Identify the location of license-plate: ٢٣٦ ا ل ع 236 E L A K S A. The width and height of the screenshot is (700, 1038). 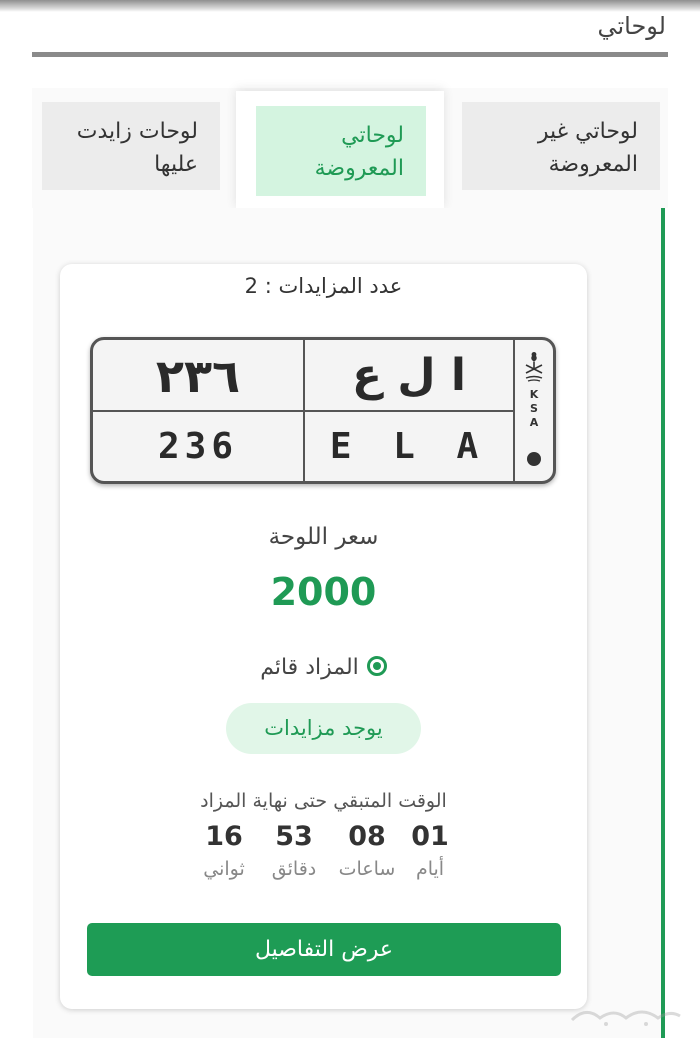
(323, 410).